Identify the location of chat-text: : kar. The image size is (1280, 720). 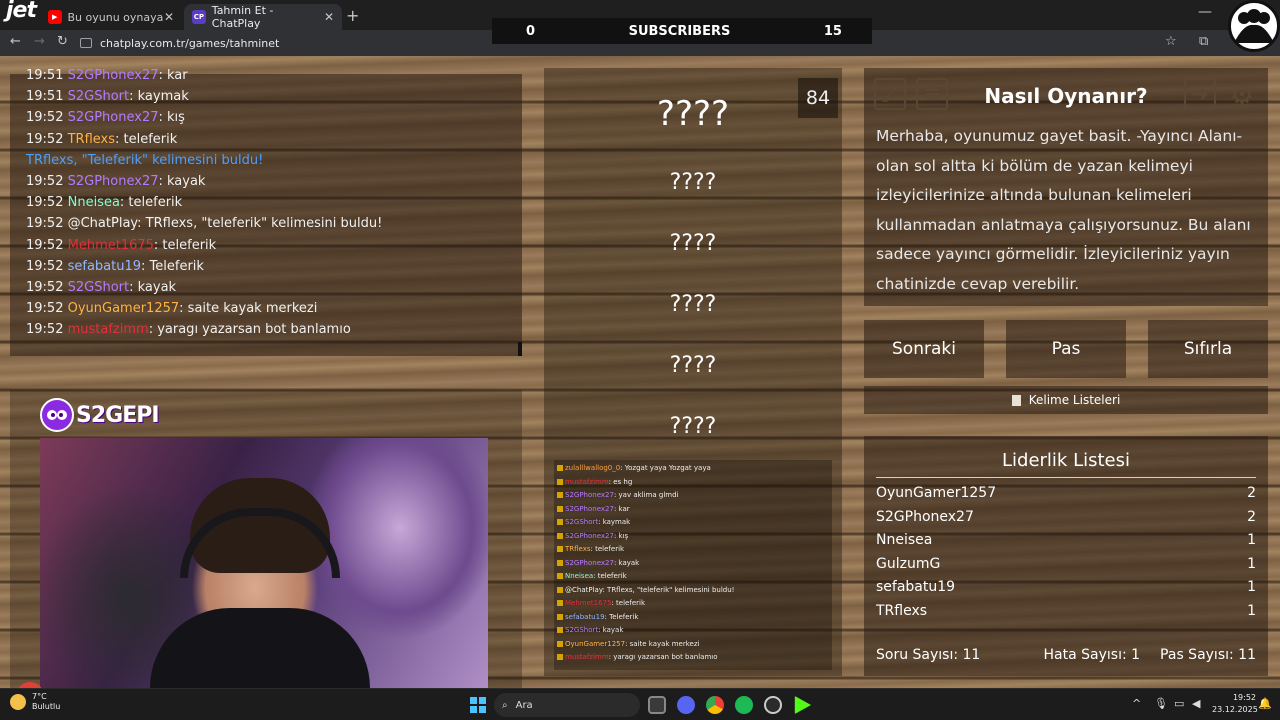
(173, 75).